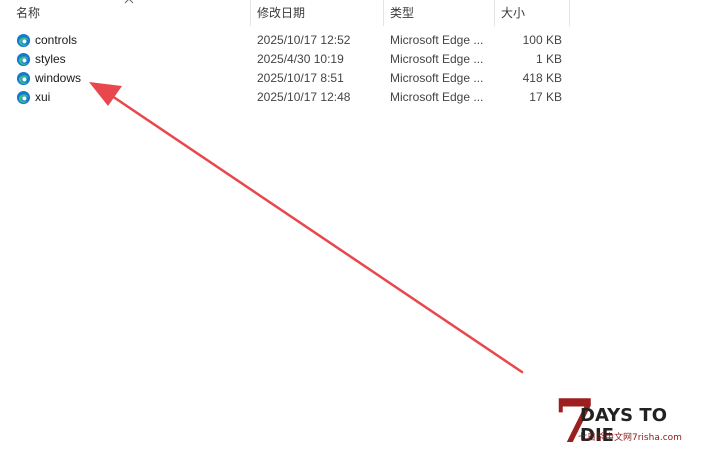 This screenshot has height=465, width=705. I want to click on column-header-size-label: 大小, so click(513, 13).